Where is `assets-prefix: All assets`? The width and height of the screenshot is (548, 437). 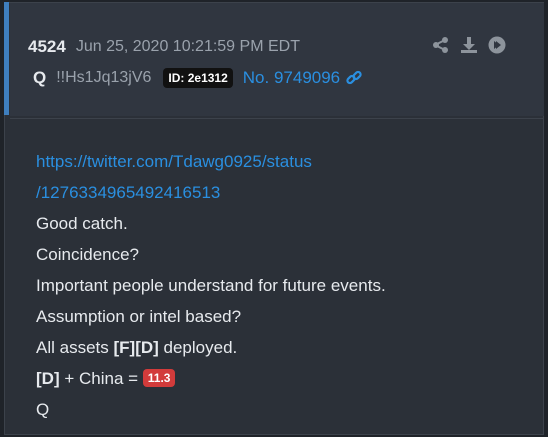
assets-prefix: All assets is located at coordinates (75, 347).